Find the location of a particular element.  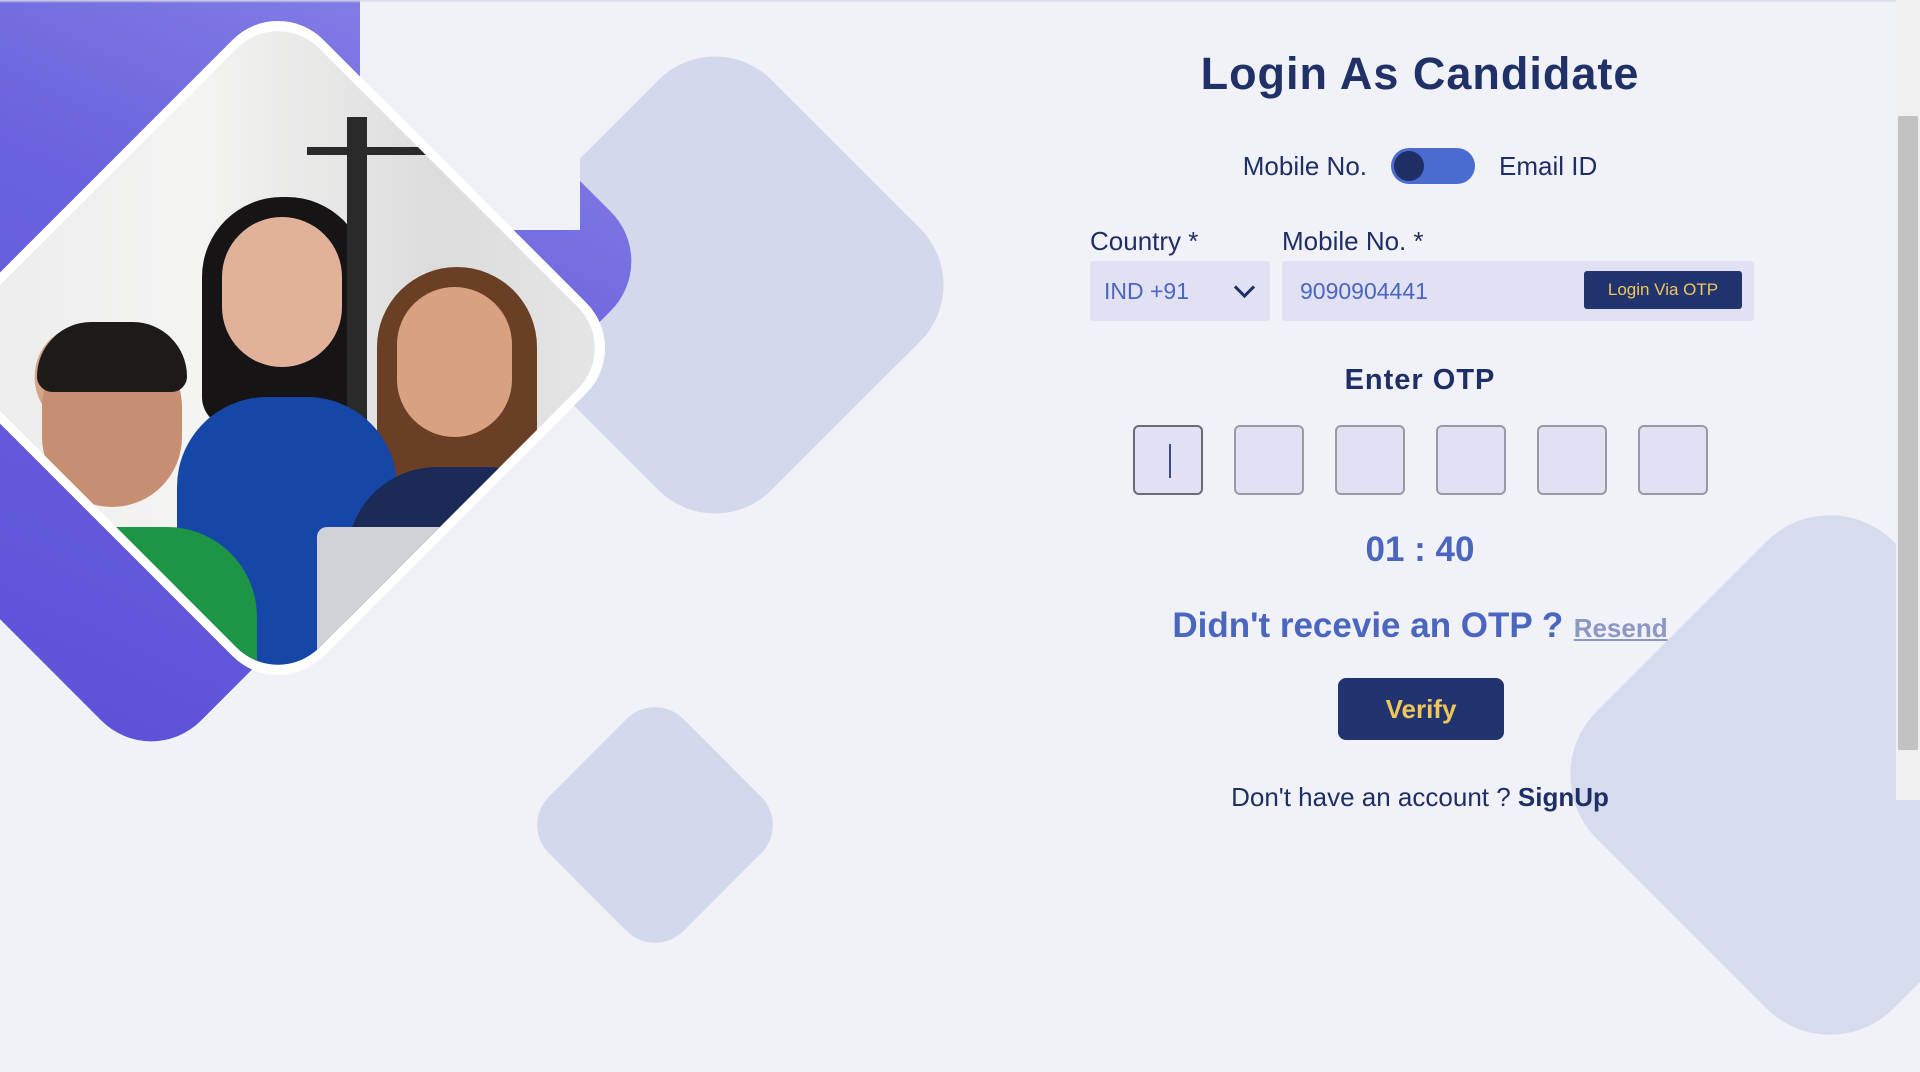

mobile-number-field: 9090904441 Login Via OTP is located at coordinates (1518, 291).